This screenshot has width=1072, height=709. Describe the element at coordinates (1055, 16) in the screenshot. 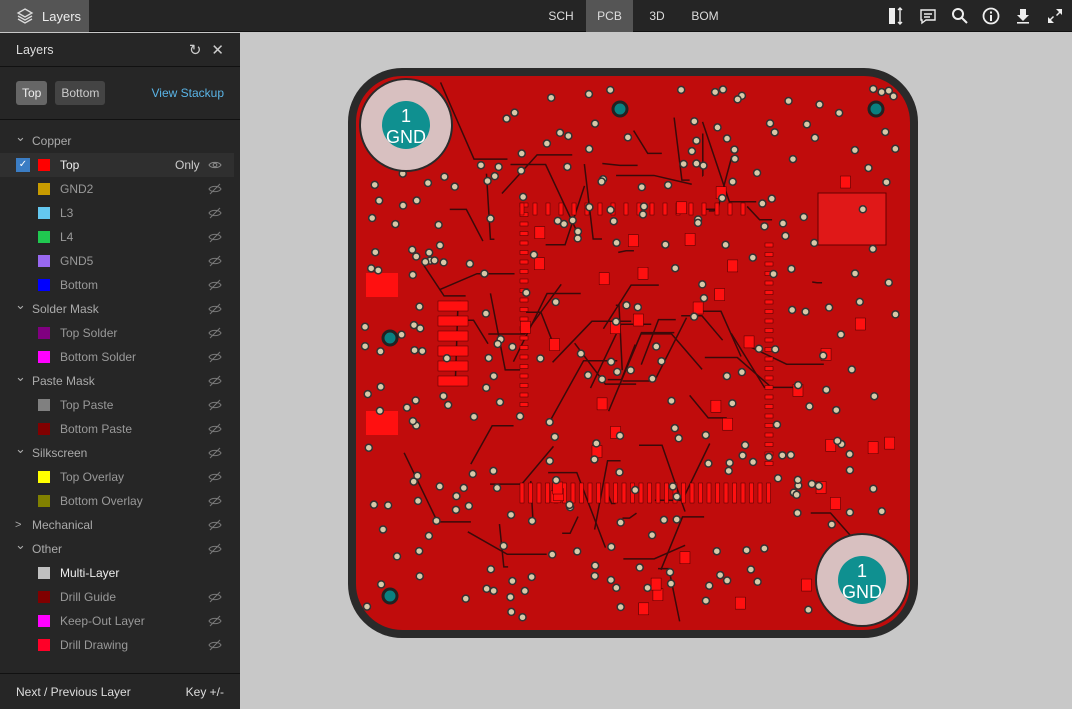

I see `fullscreen-icon` at that location.